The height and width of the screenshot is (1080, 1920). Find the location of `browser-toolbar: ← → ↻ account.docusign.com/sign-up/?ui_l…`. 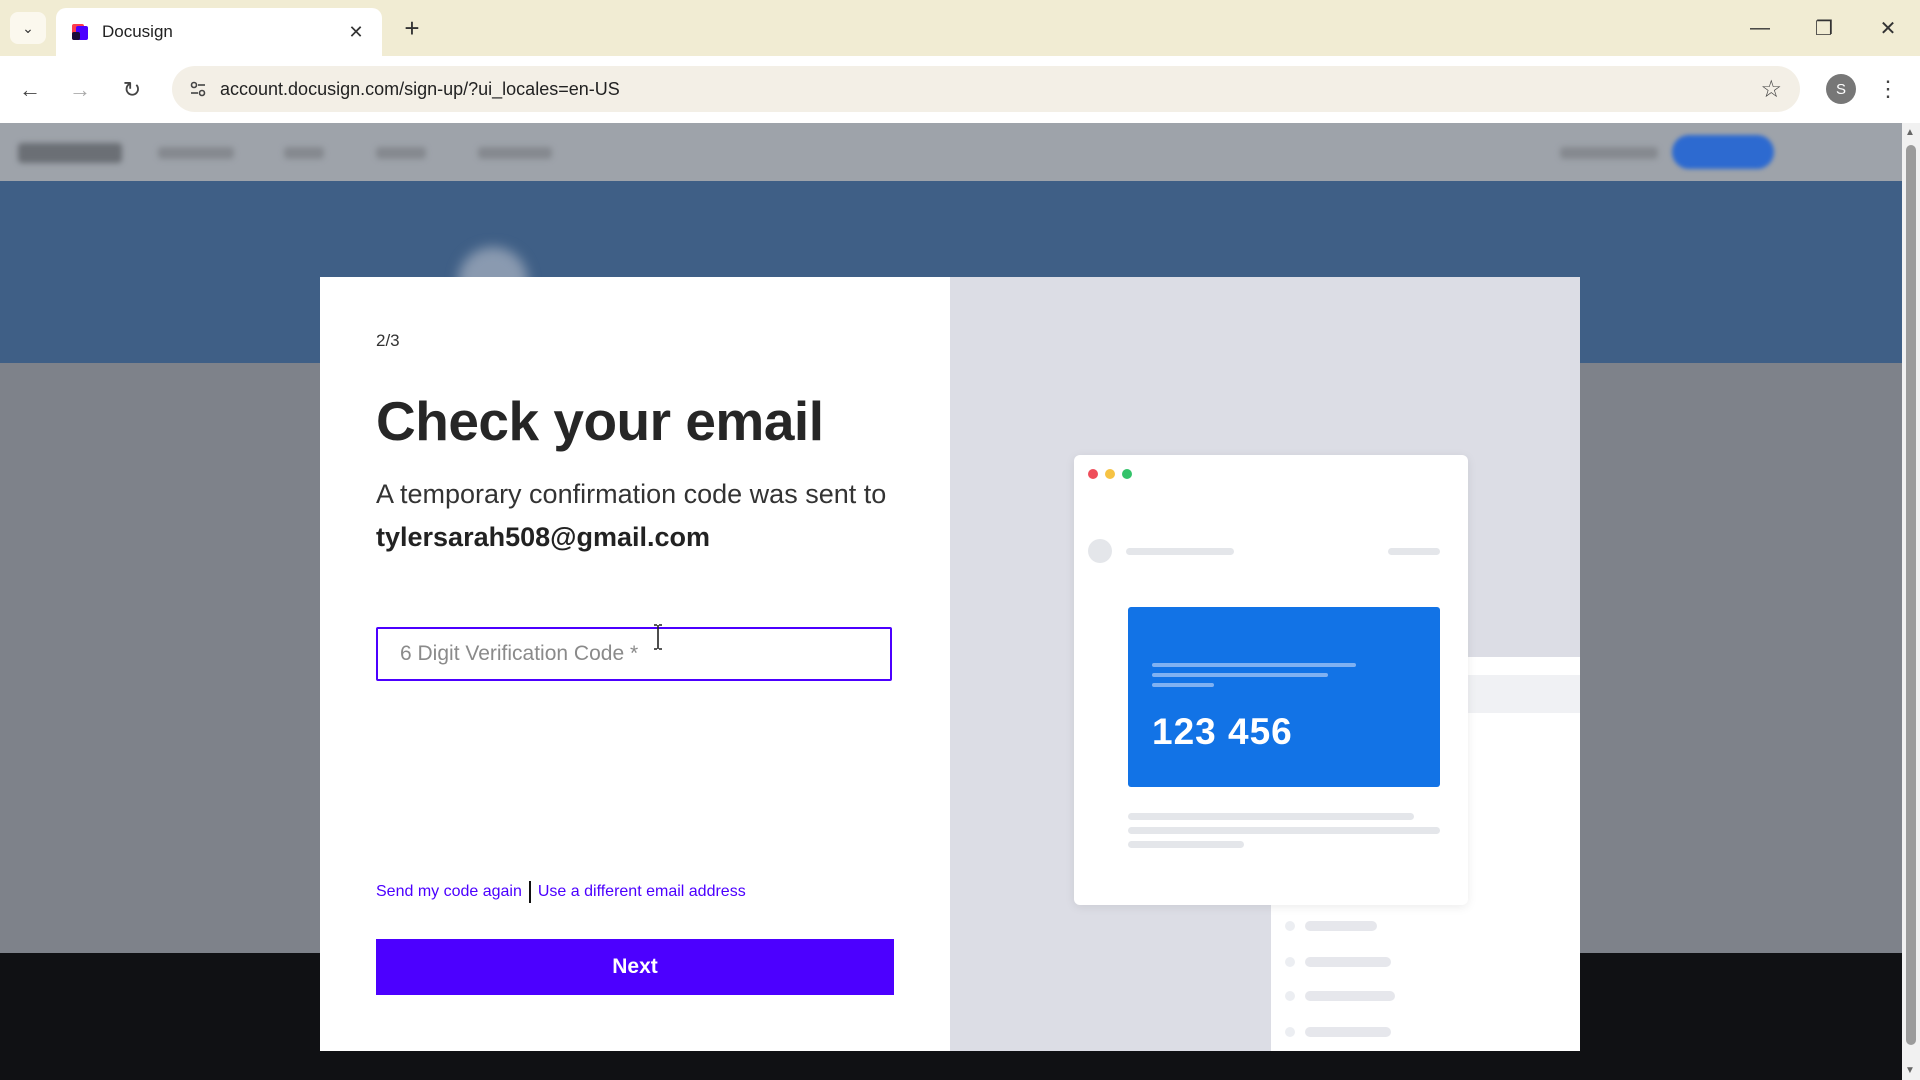

browser-toolbar: ← → ↻ account.docusign.com/sign-up/?ui_l… is located at coordinates (960, 90).